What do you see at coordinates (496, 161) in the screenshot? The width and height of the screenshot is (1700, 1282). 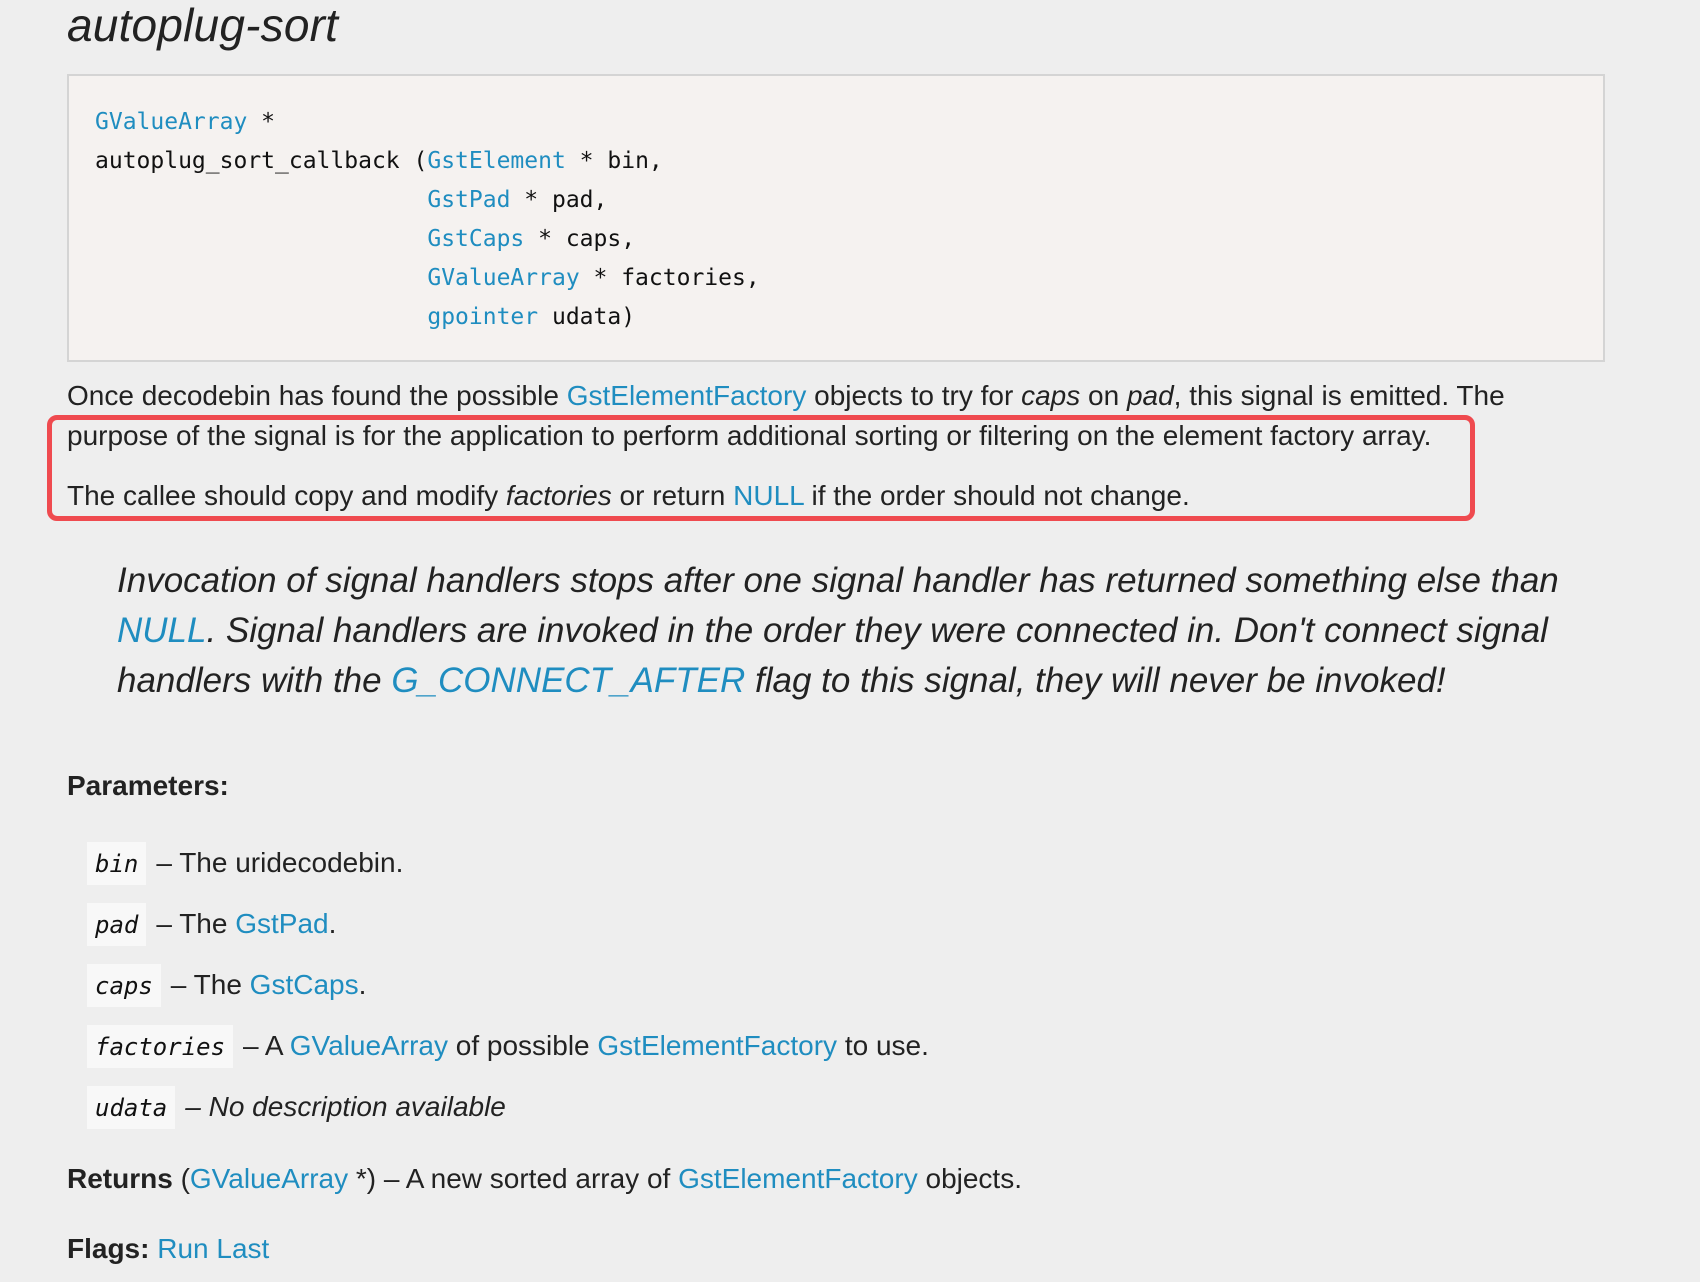 I see `param-type-link-gstelement: GstElement` at bounding box center [496, 161].